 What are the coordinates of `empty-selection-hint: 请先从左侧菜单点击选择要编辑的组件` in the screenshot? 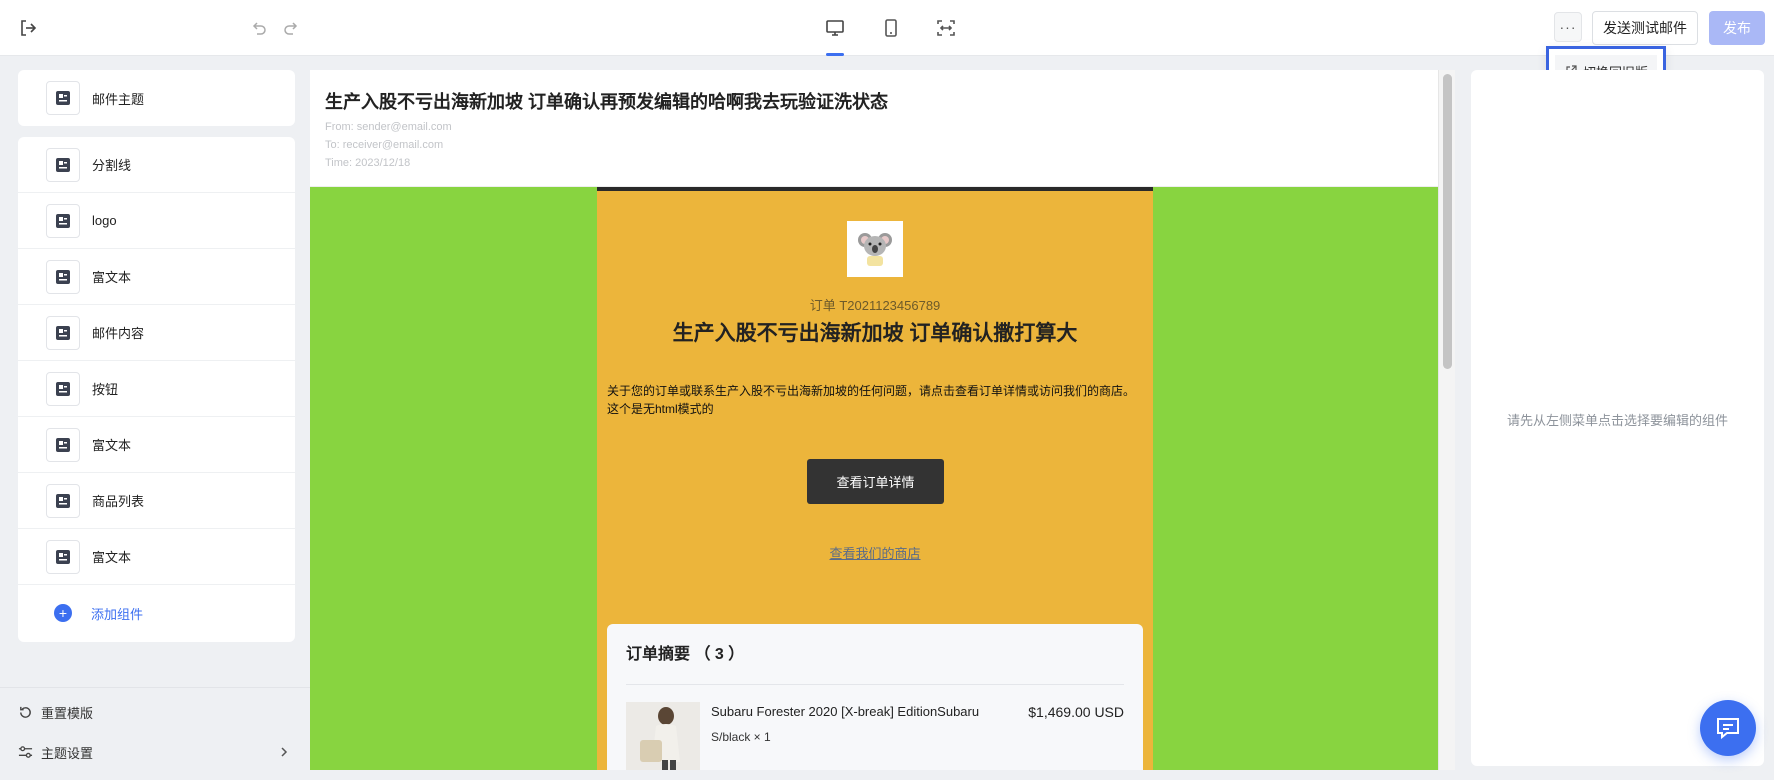 It's located at (1617, 420).